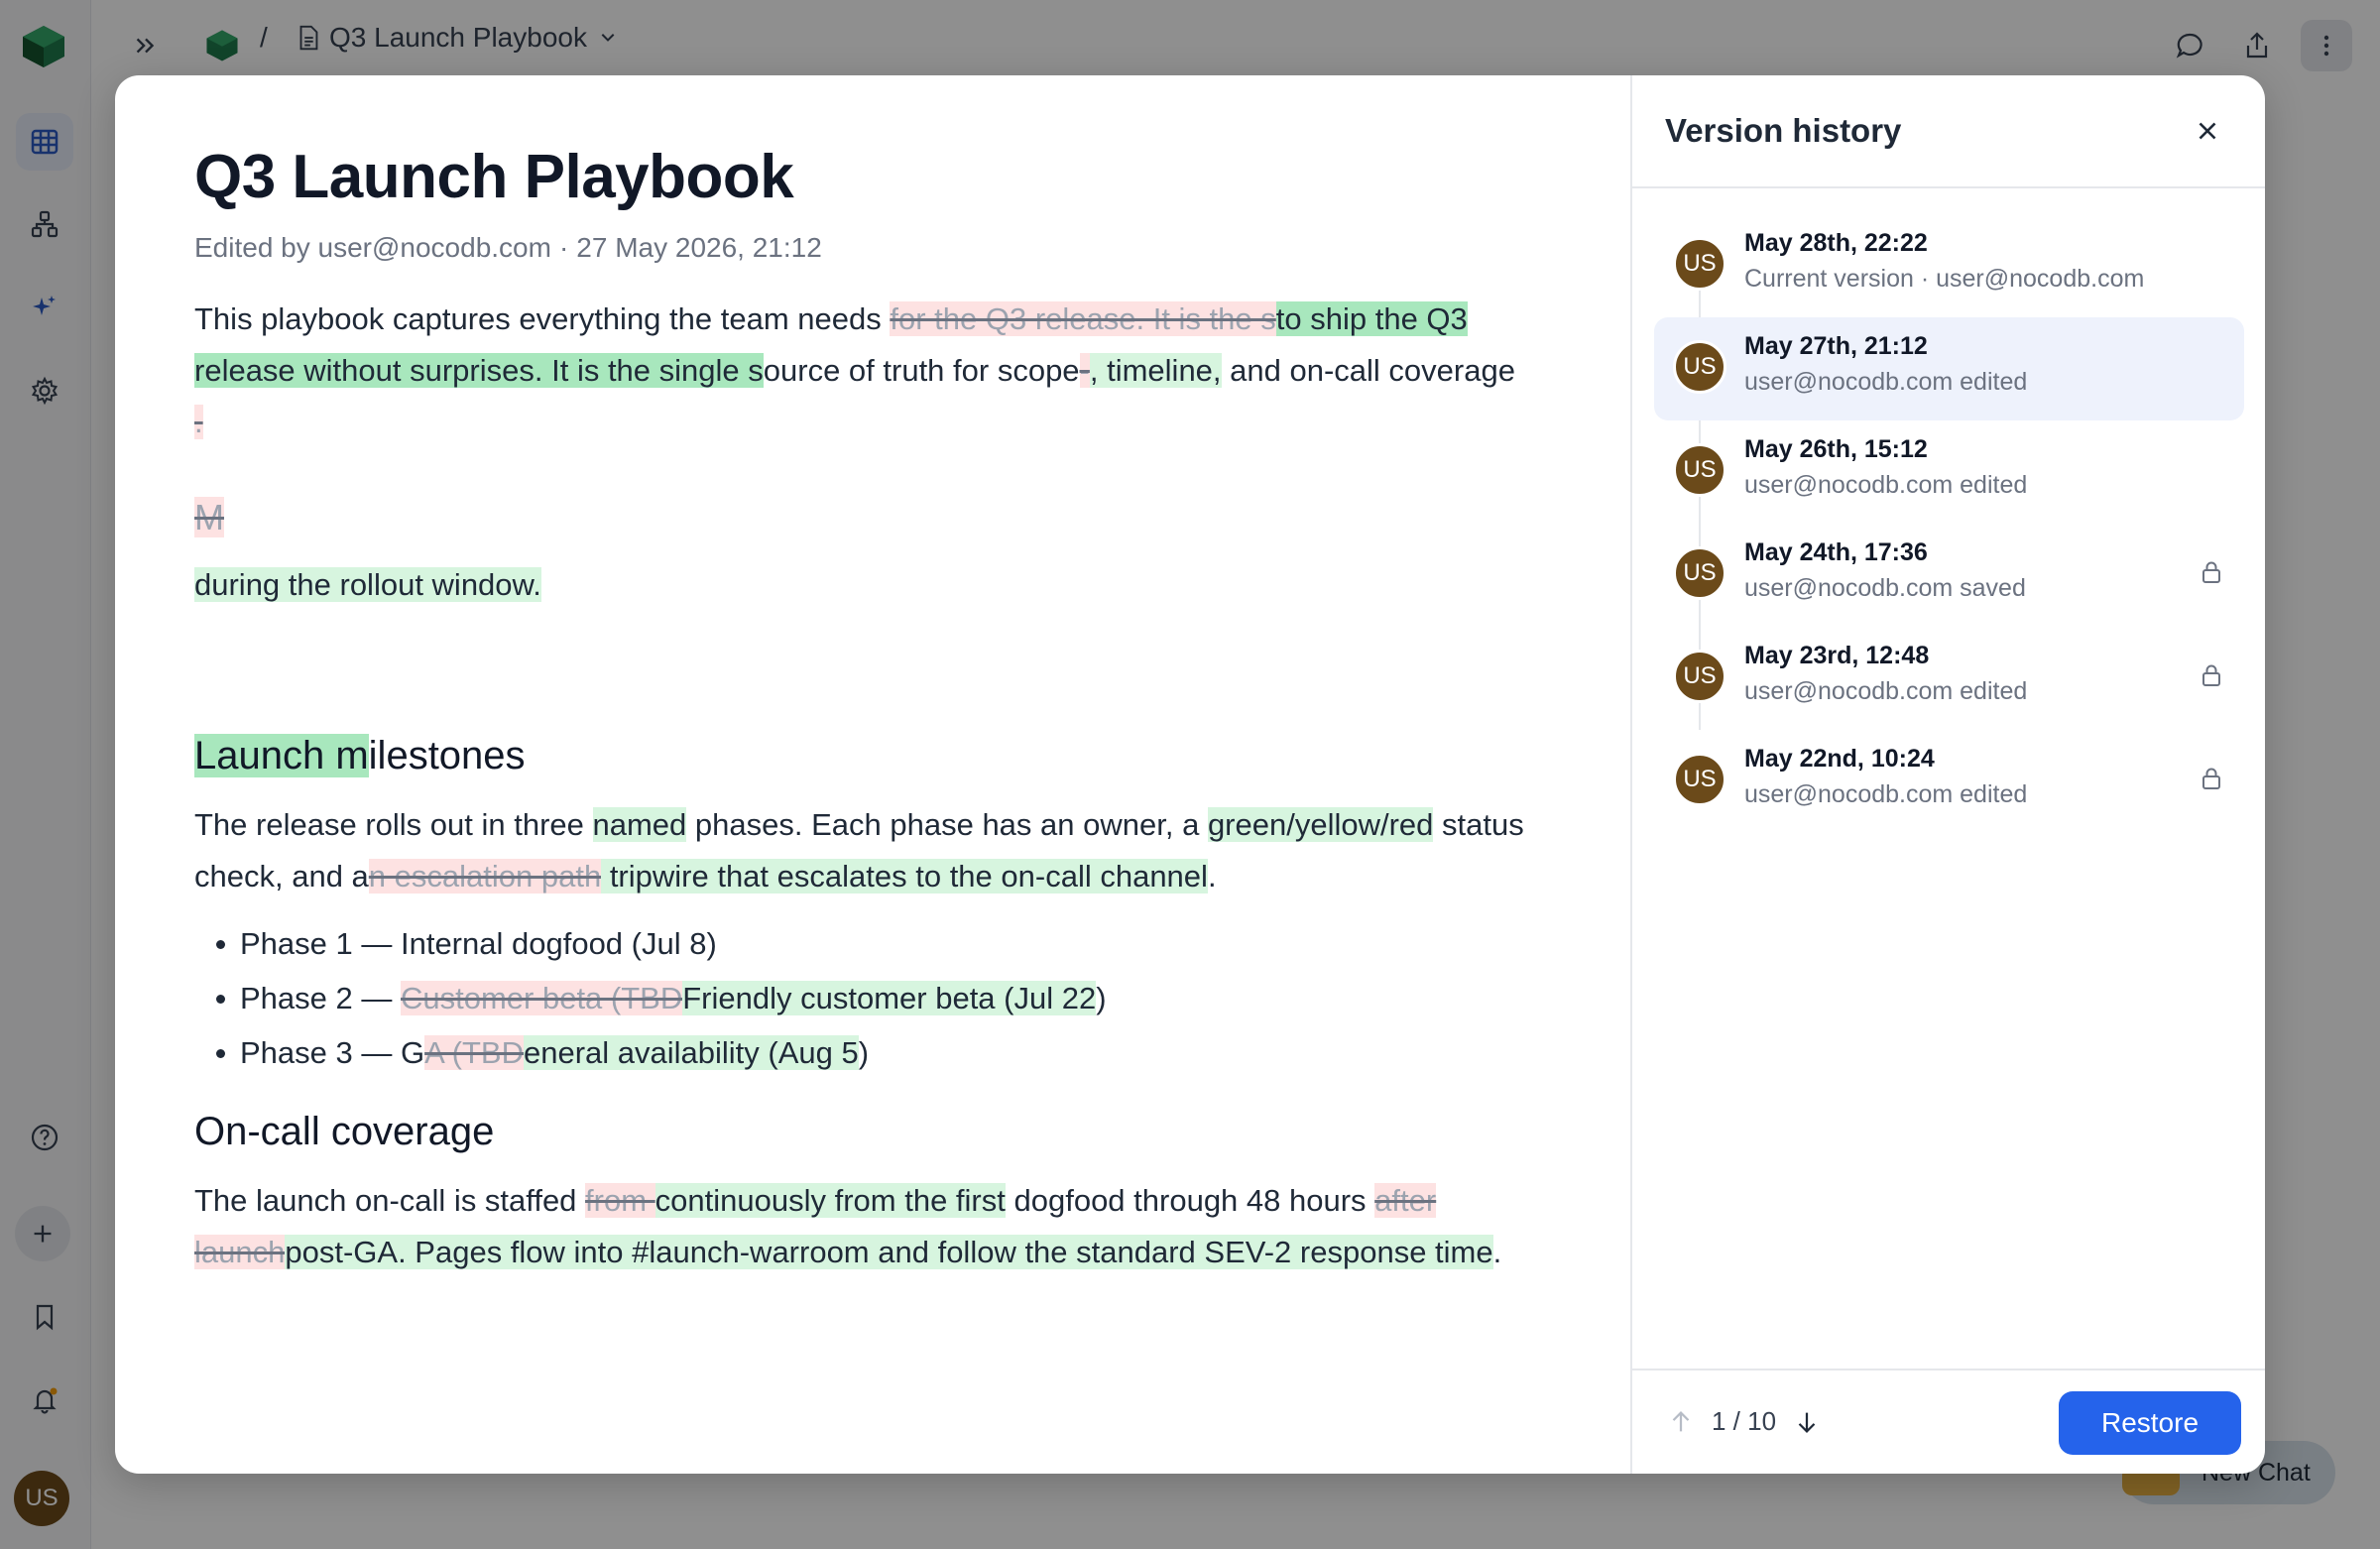 This screenshot has height=1549, width=2380. I want to click on version-subtitle: user@nocodb.com saved, so click(1885, 588).